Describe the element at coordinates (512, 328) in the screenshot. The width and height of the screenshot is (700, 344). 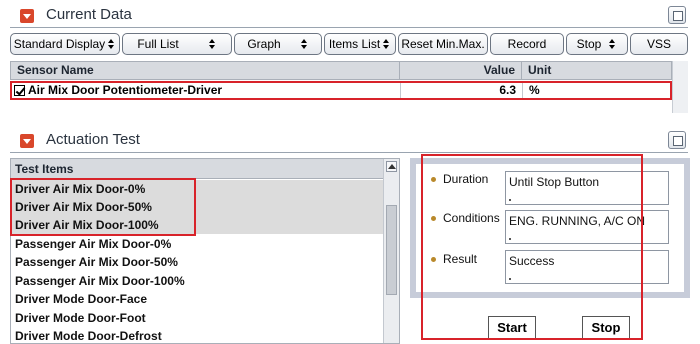
I see `start-button: Start` at that location.